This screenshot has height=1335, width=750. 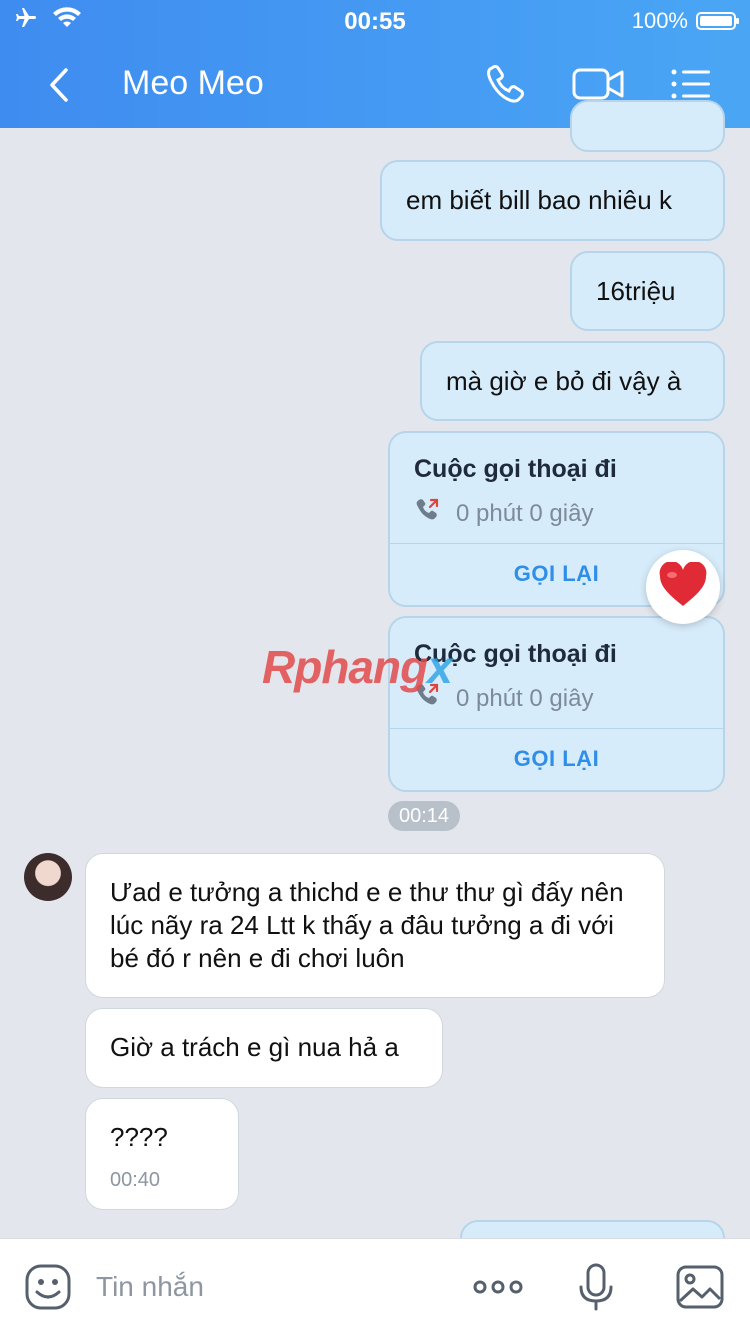 I want to click on message-time: 00:40, so click(x=135, y=1180).